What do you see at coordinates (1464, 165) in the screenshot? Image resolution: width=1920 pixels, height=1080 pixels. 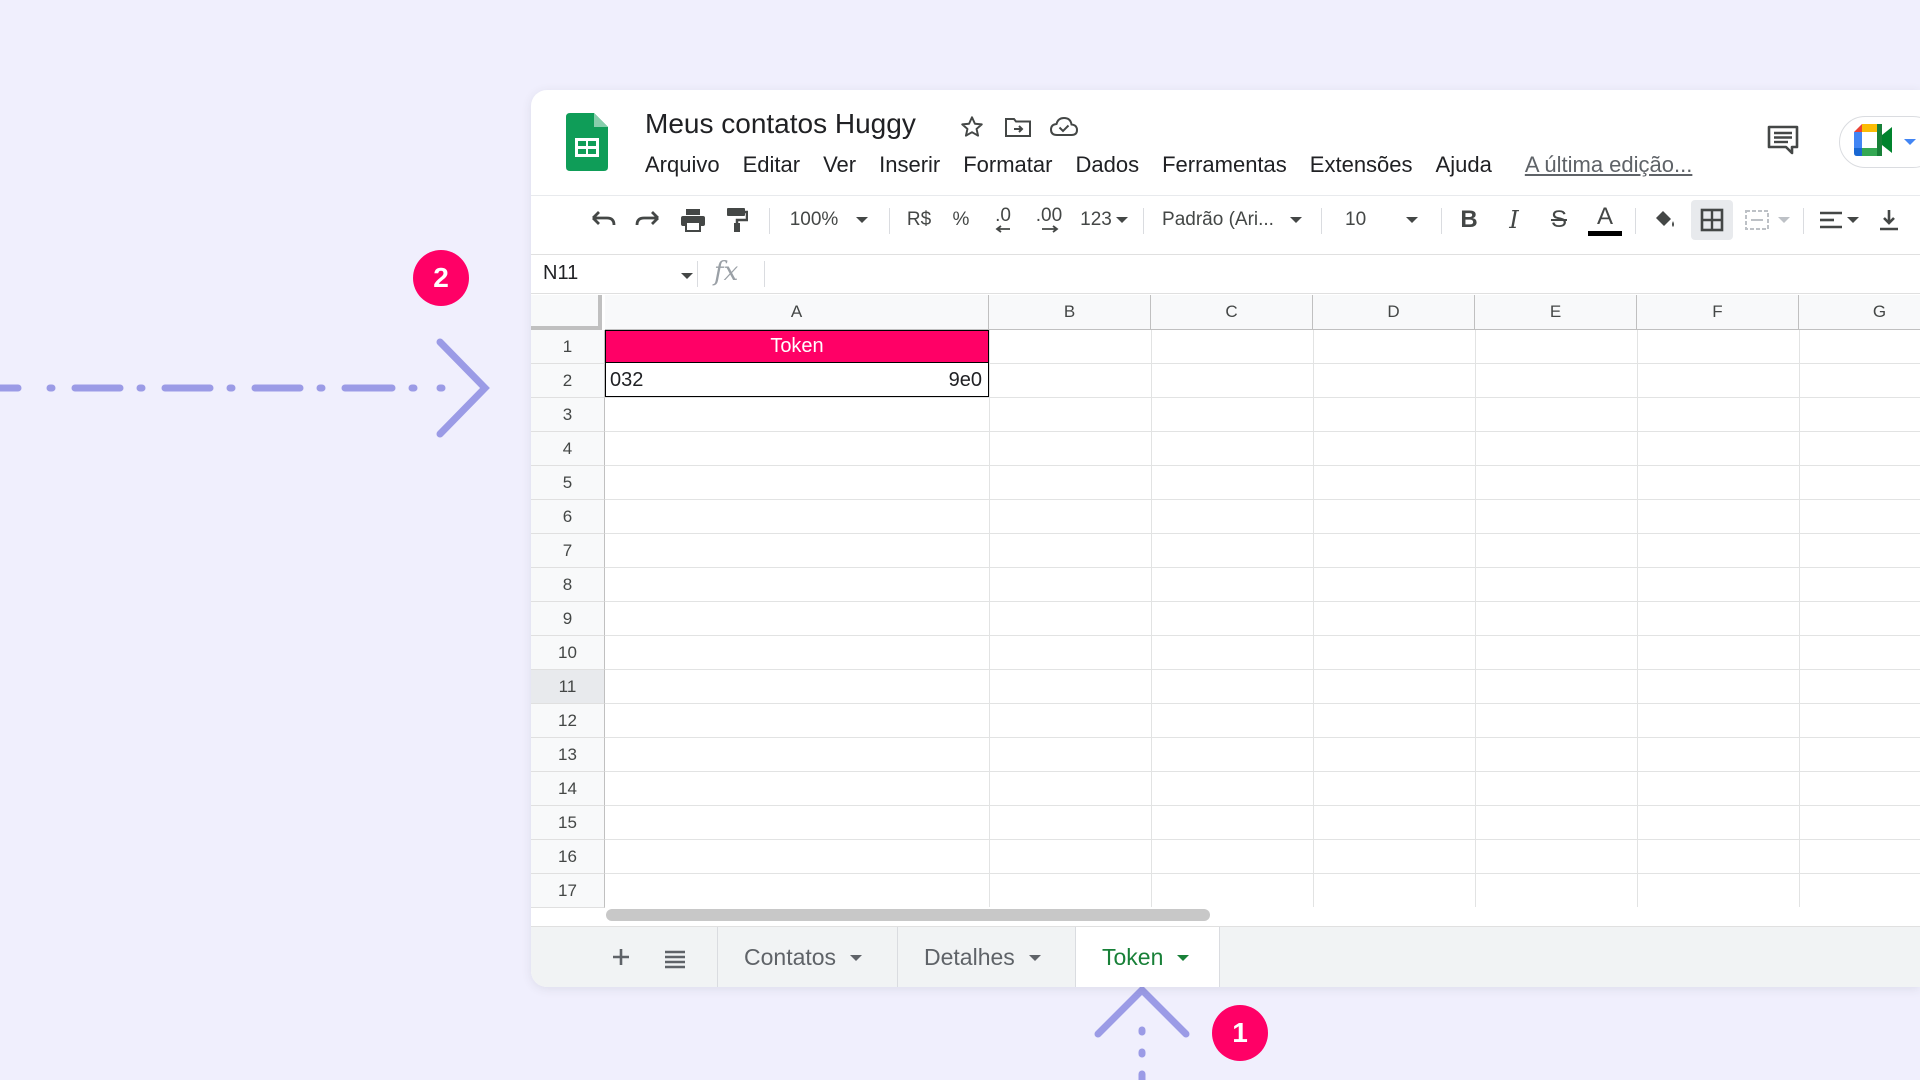 I see `menu-ajuda: Ajuda` at bounding box center [1464, 165].